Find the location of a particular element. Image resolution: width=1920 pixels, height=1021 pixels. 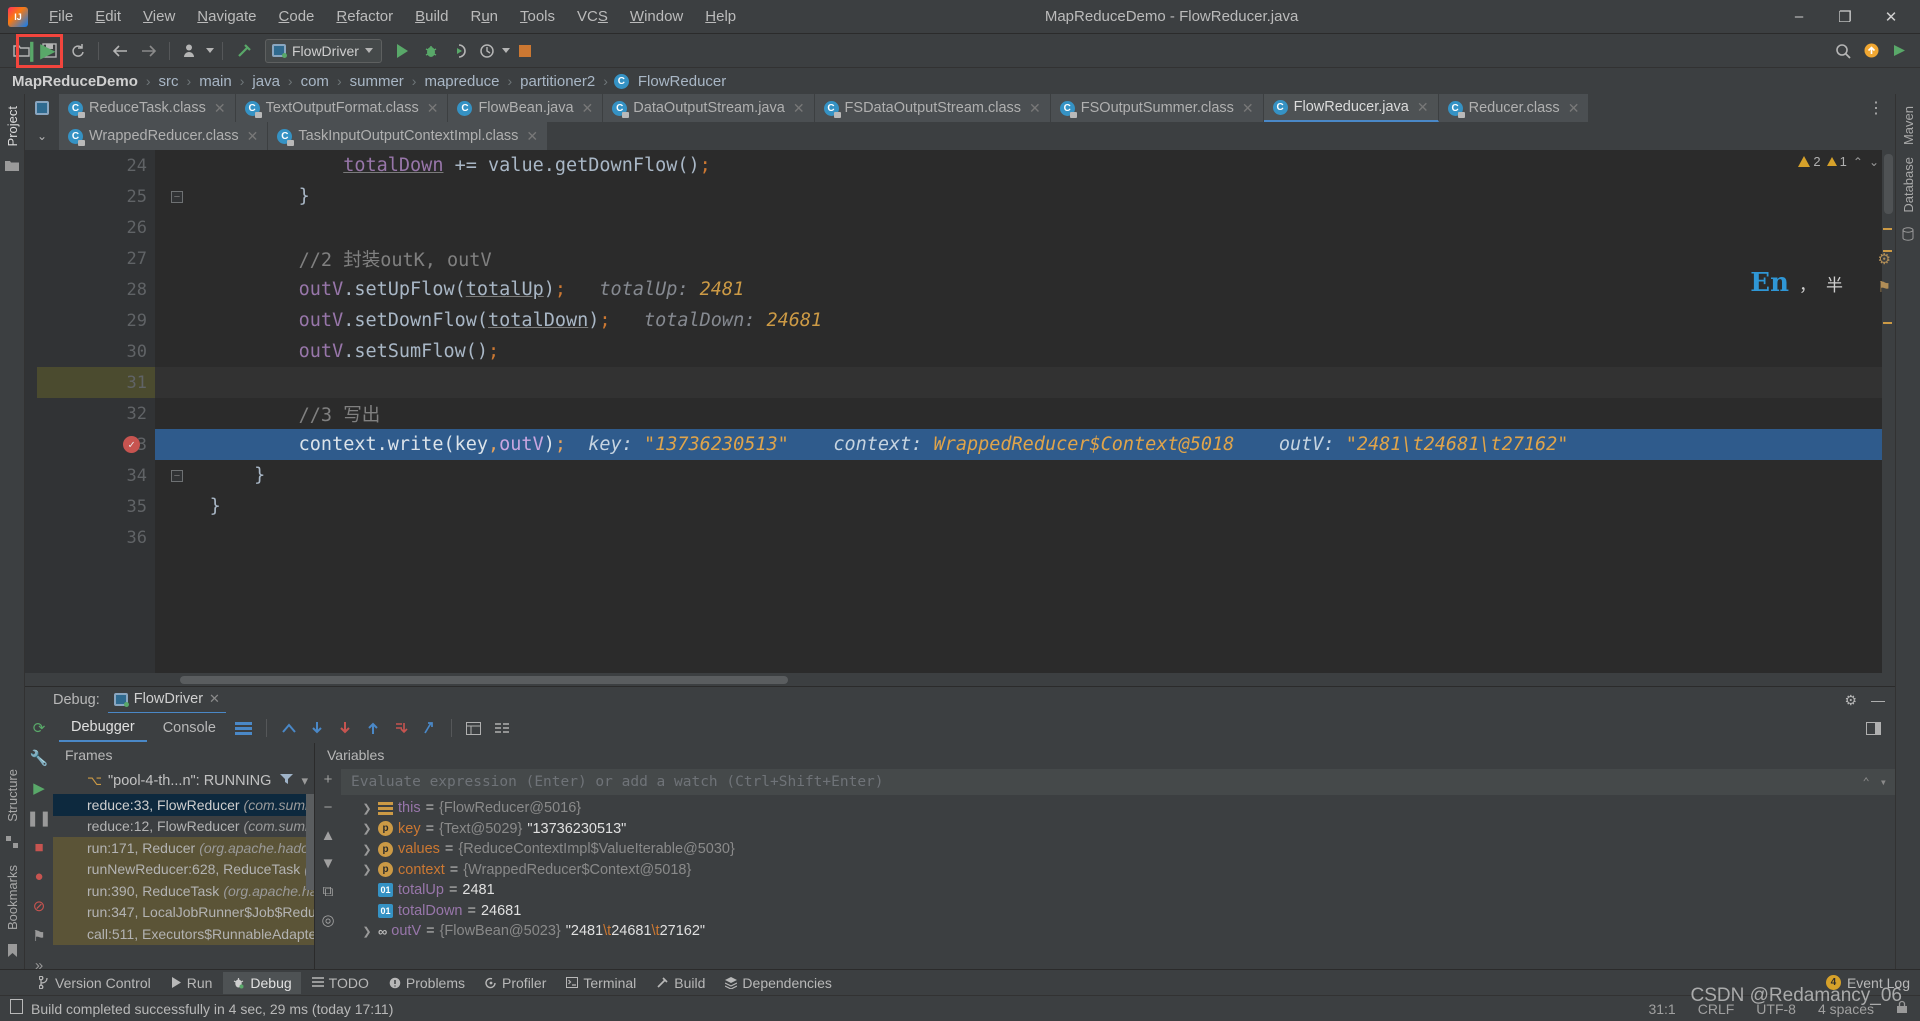

line-number: 25– is located at coordinates (110, 196).